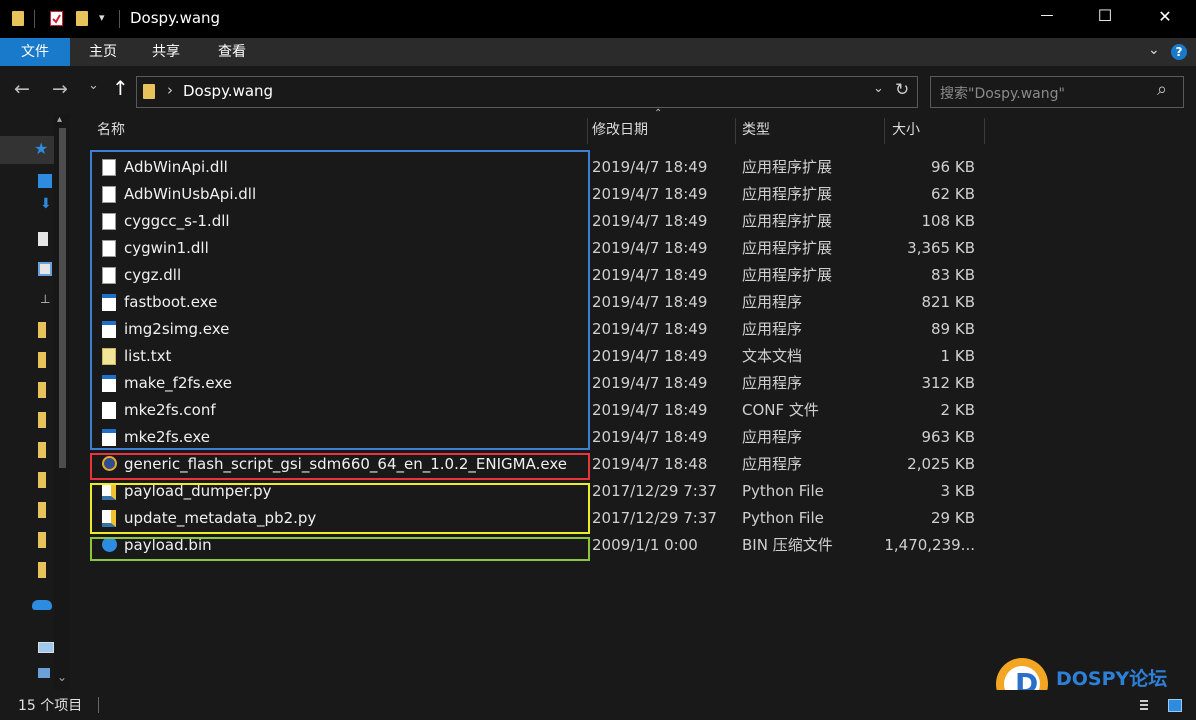 This screenshot has width=1196, height=720. Describe the element at coordinates (36, 402) in the screenshot. I see `navigation-pane: ★ ⬇ ⊥ ▴ ⌄` at that location.